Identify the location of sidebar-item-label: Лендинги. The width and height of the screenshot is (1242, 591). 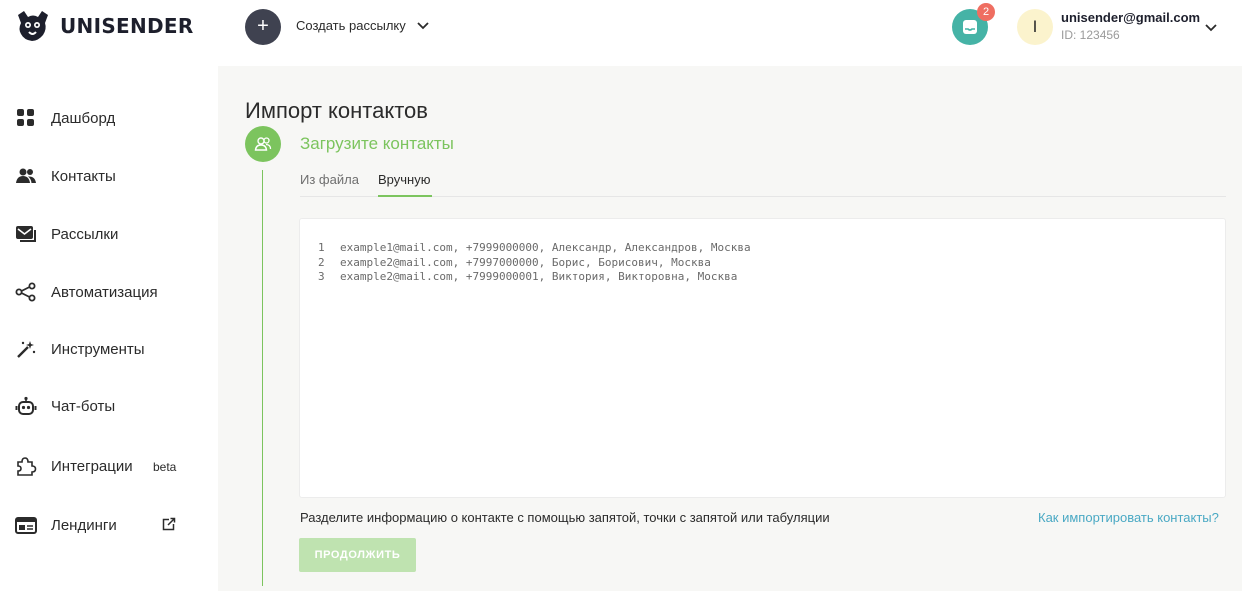
(84, 525).